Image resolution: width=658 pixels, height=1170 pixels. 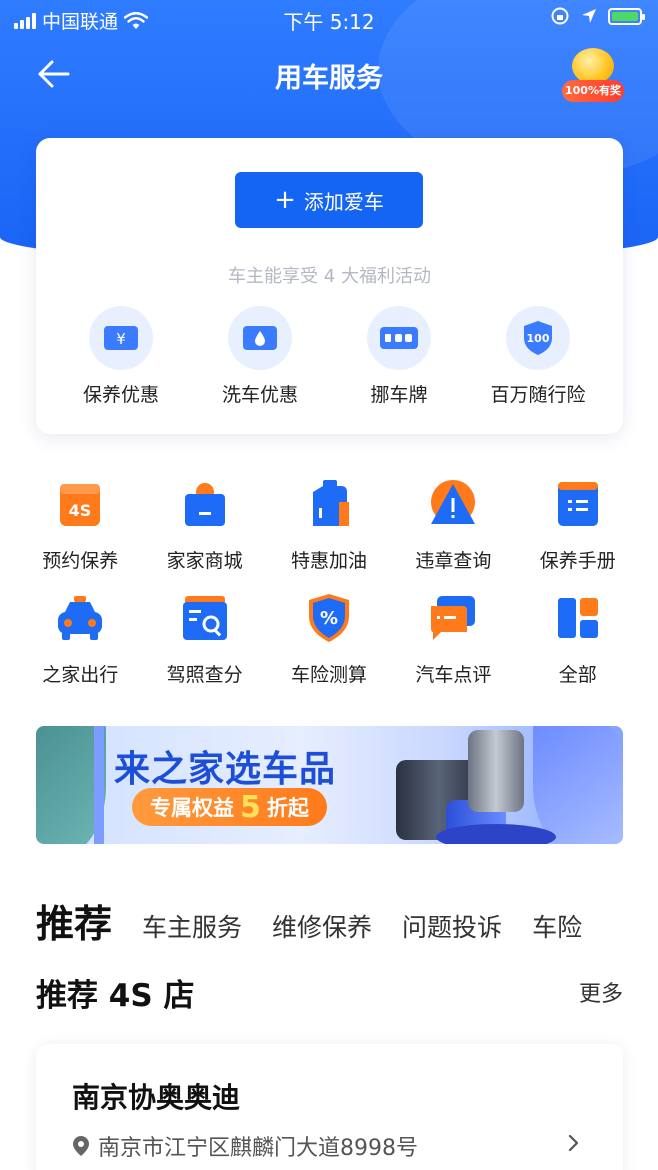 What do you see at coordinates (204, 618) in the screenshot?
I see `license-search-icon` at bounding box center [204, 618].